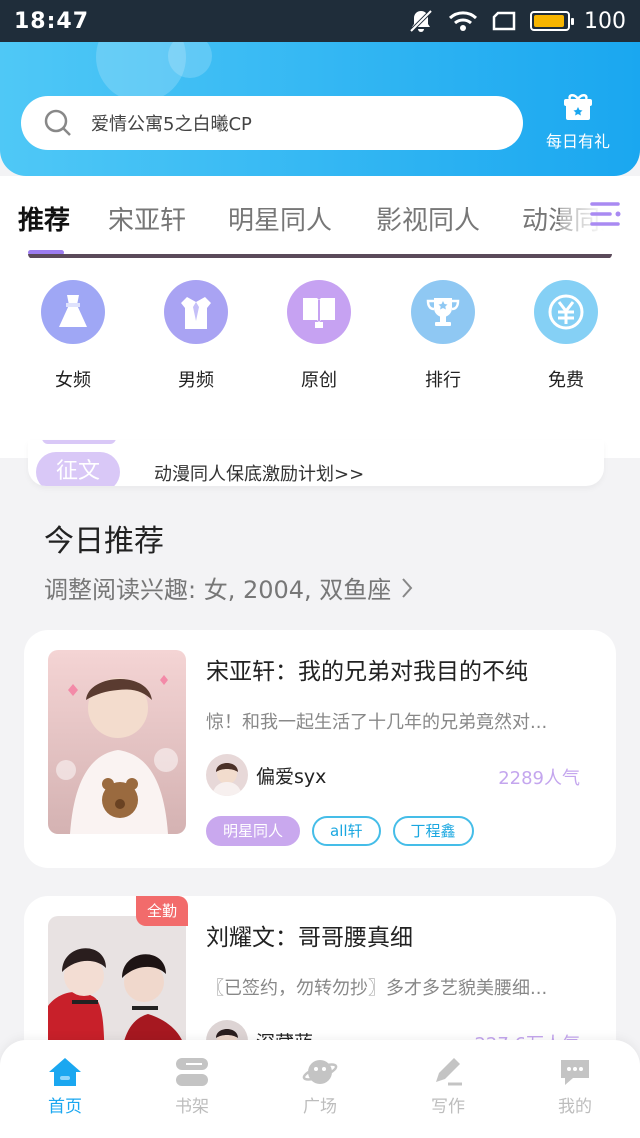 The width and height of the screenshot is (640, 1138). I want to click on category-tabs: 推荐 宋亚轩 明星同人 影视同人 动漫同人, so click(320, 217).